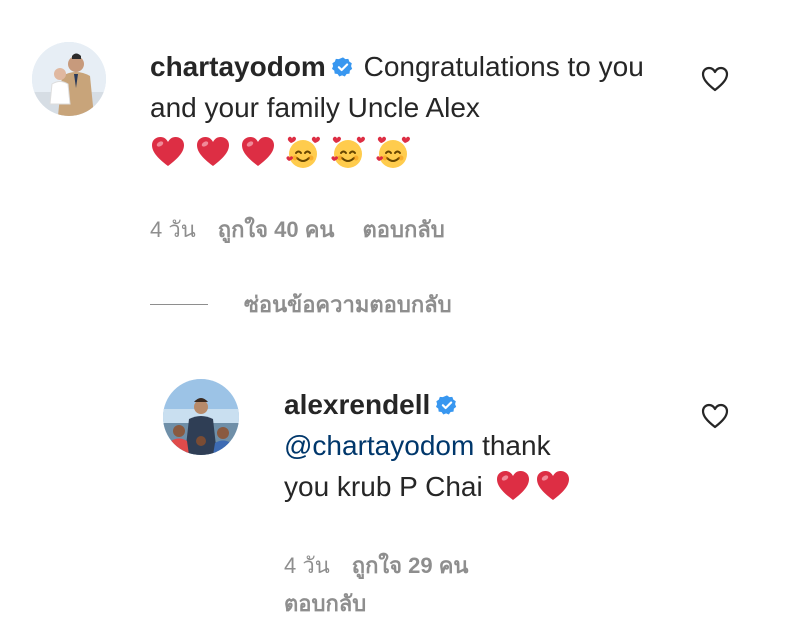 Image resolution: width=800 pixels, height=639 pixels. I want to click on reply-like-button, so click(715, 416).